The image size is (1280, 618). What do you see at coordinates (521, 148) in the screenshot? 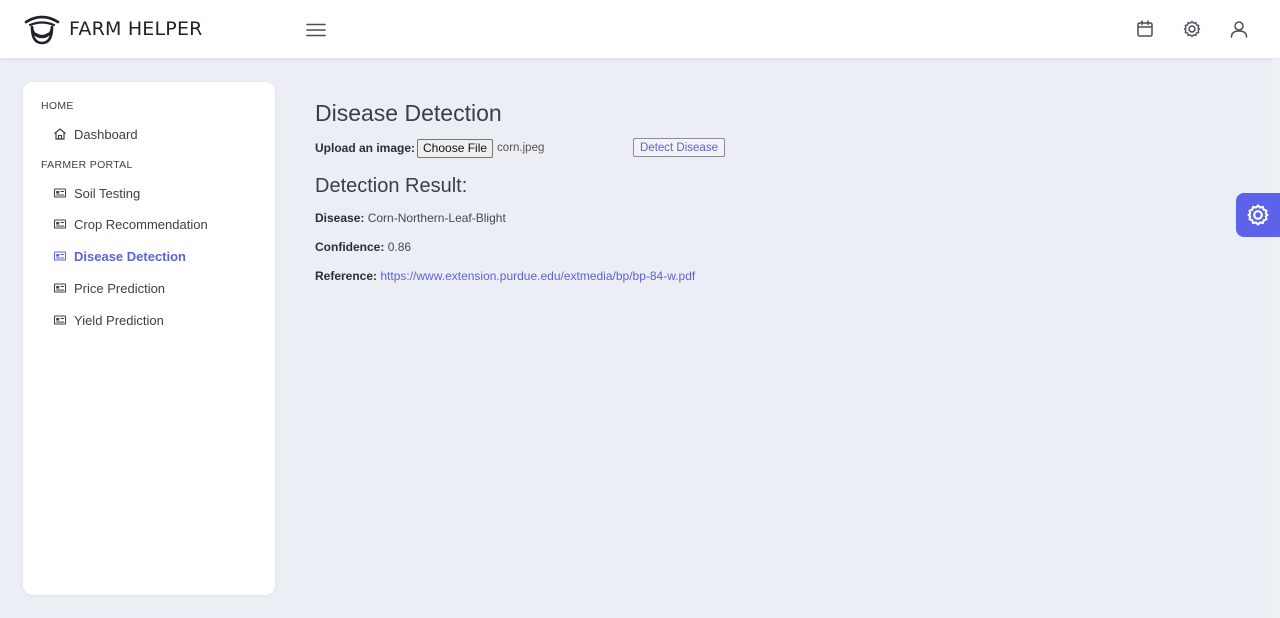
I see `selected-file-name: corn.jpeg` at bounding box center [521, 148].